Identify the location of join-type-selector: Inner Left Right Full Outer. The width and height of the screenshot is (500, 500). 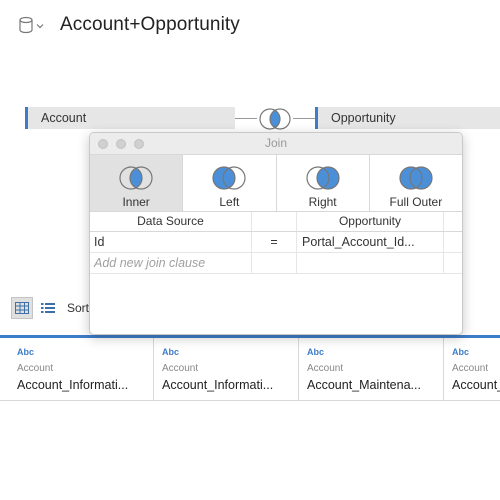
(276, 183).